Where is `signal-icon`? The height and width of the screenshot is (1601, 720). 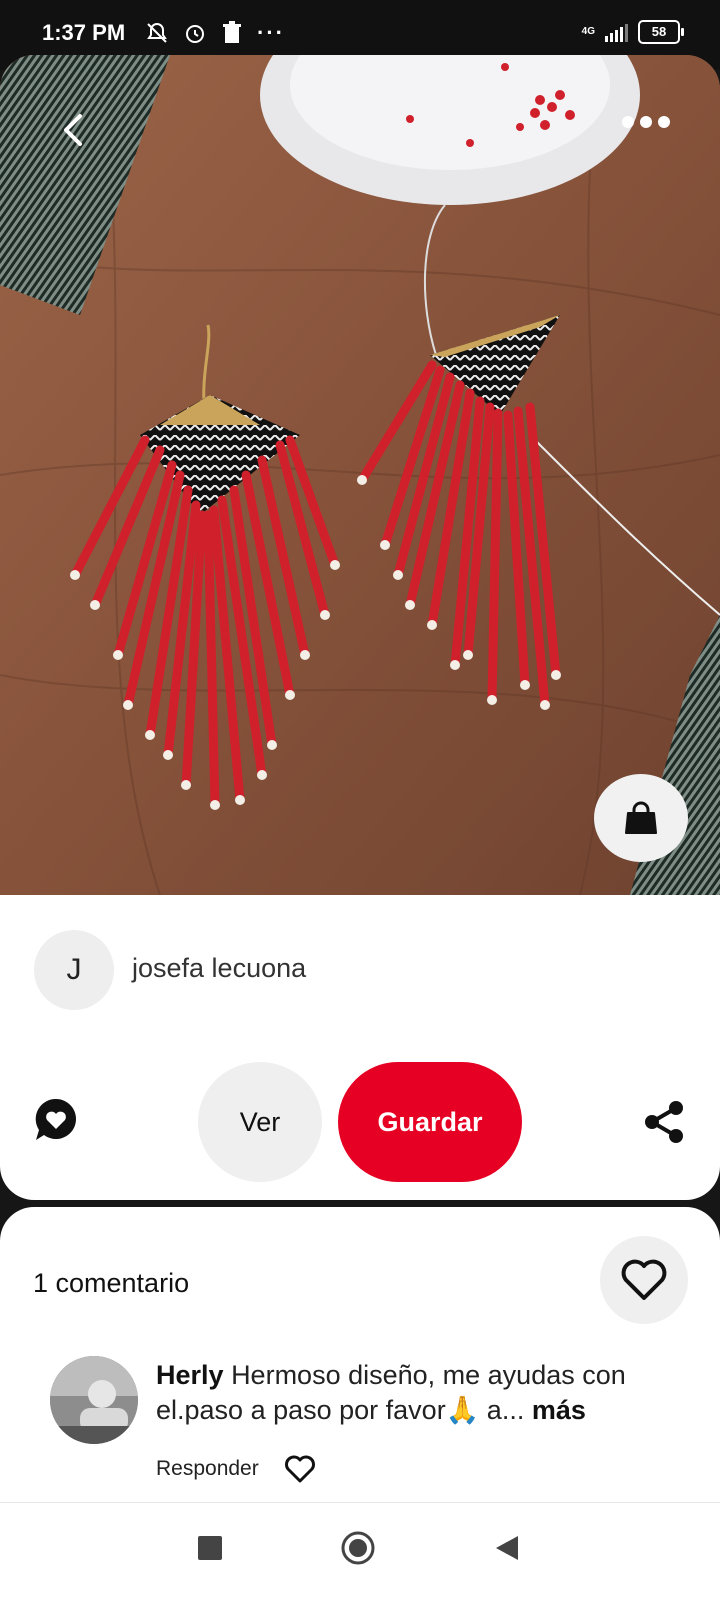
signal-icon is located at coordinates (616, 32).